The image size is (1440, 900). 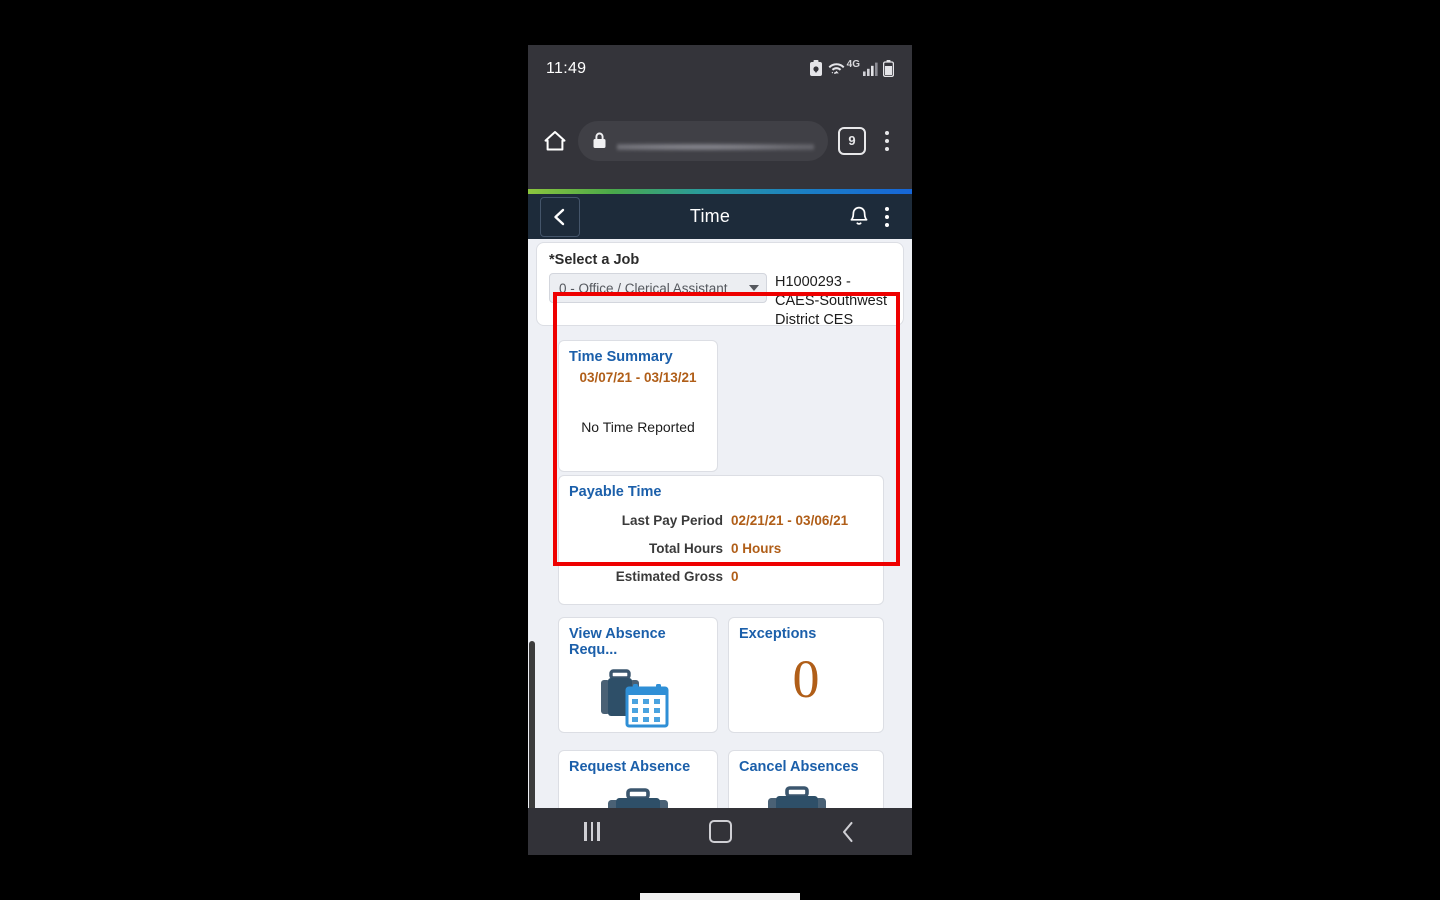 I want to click on briefcase-icon, so click(x=638, y=793).